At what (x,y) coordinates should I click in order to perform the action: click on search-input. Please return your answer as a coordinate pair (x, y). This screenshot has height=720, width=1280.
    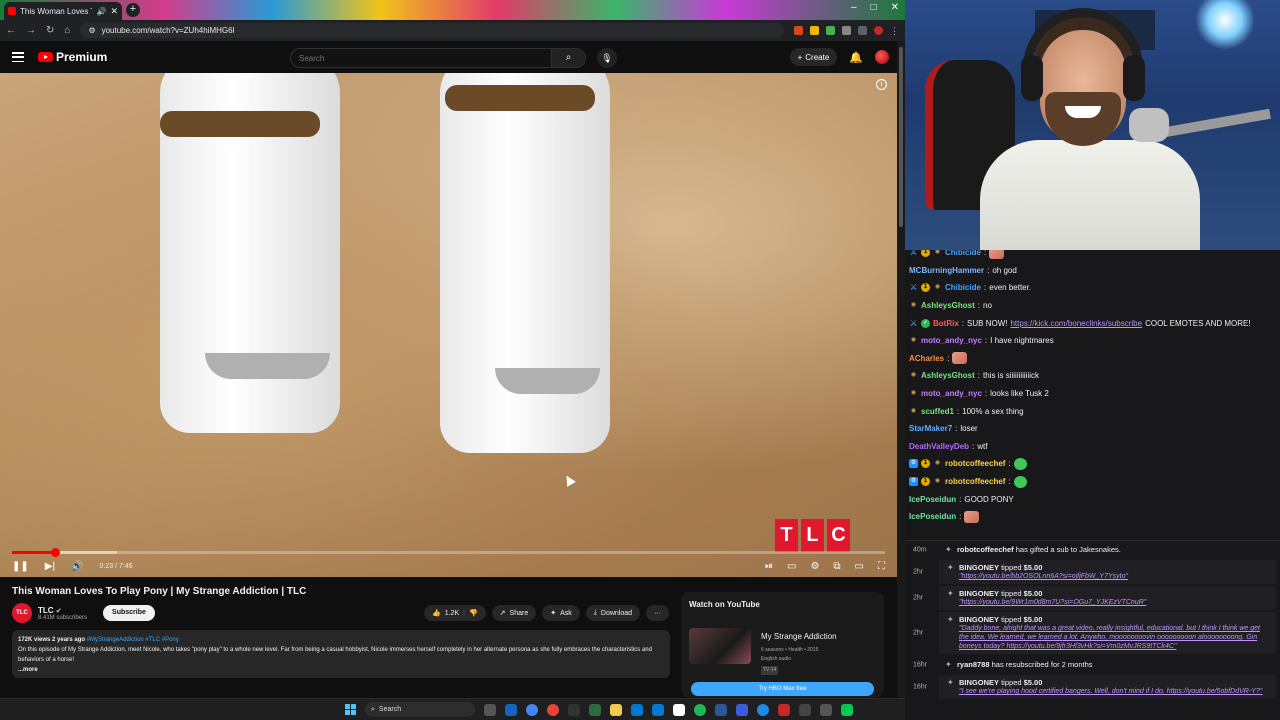
    Looking at the image, I should click on (421, 58).